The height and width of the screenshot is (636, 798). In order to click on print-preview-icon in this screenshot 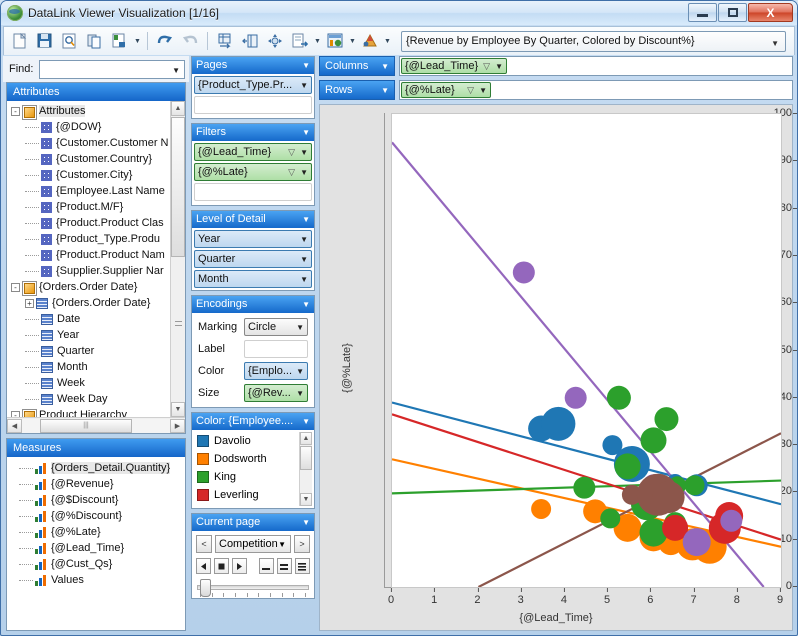, I will do `click(70, 41)`.